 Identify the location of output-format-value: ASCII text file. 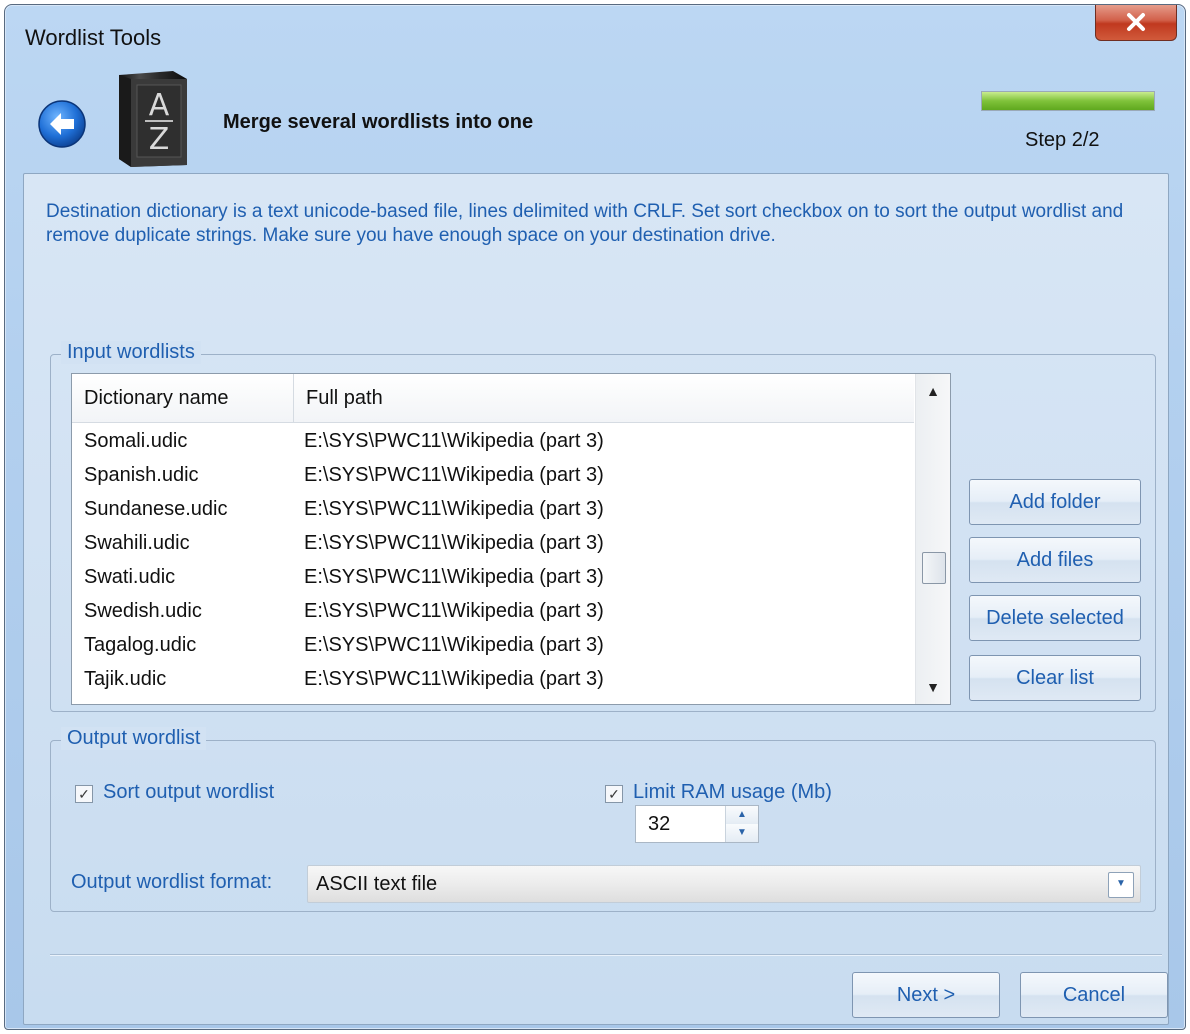
(377, 884).